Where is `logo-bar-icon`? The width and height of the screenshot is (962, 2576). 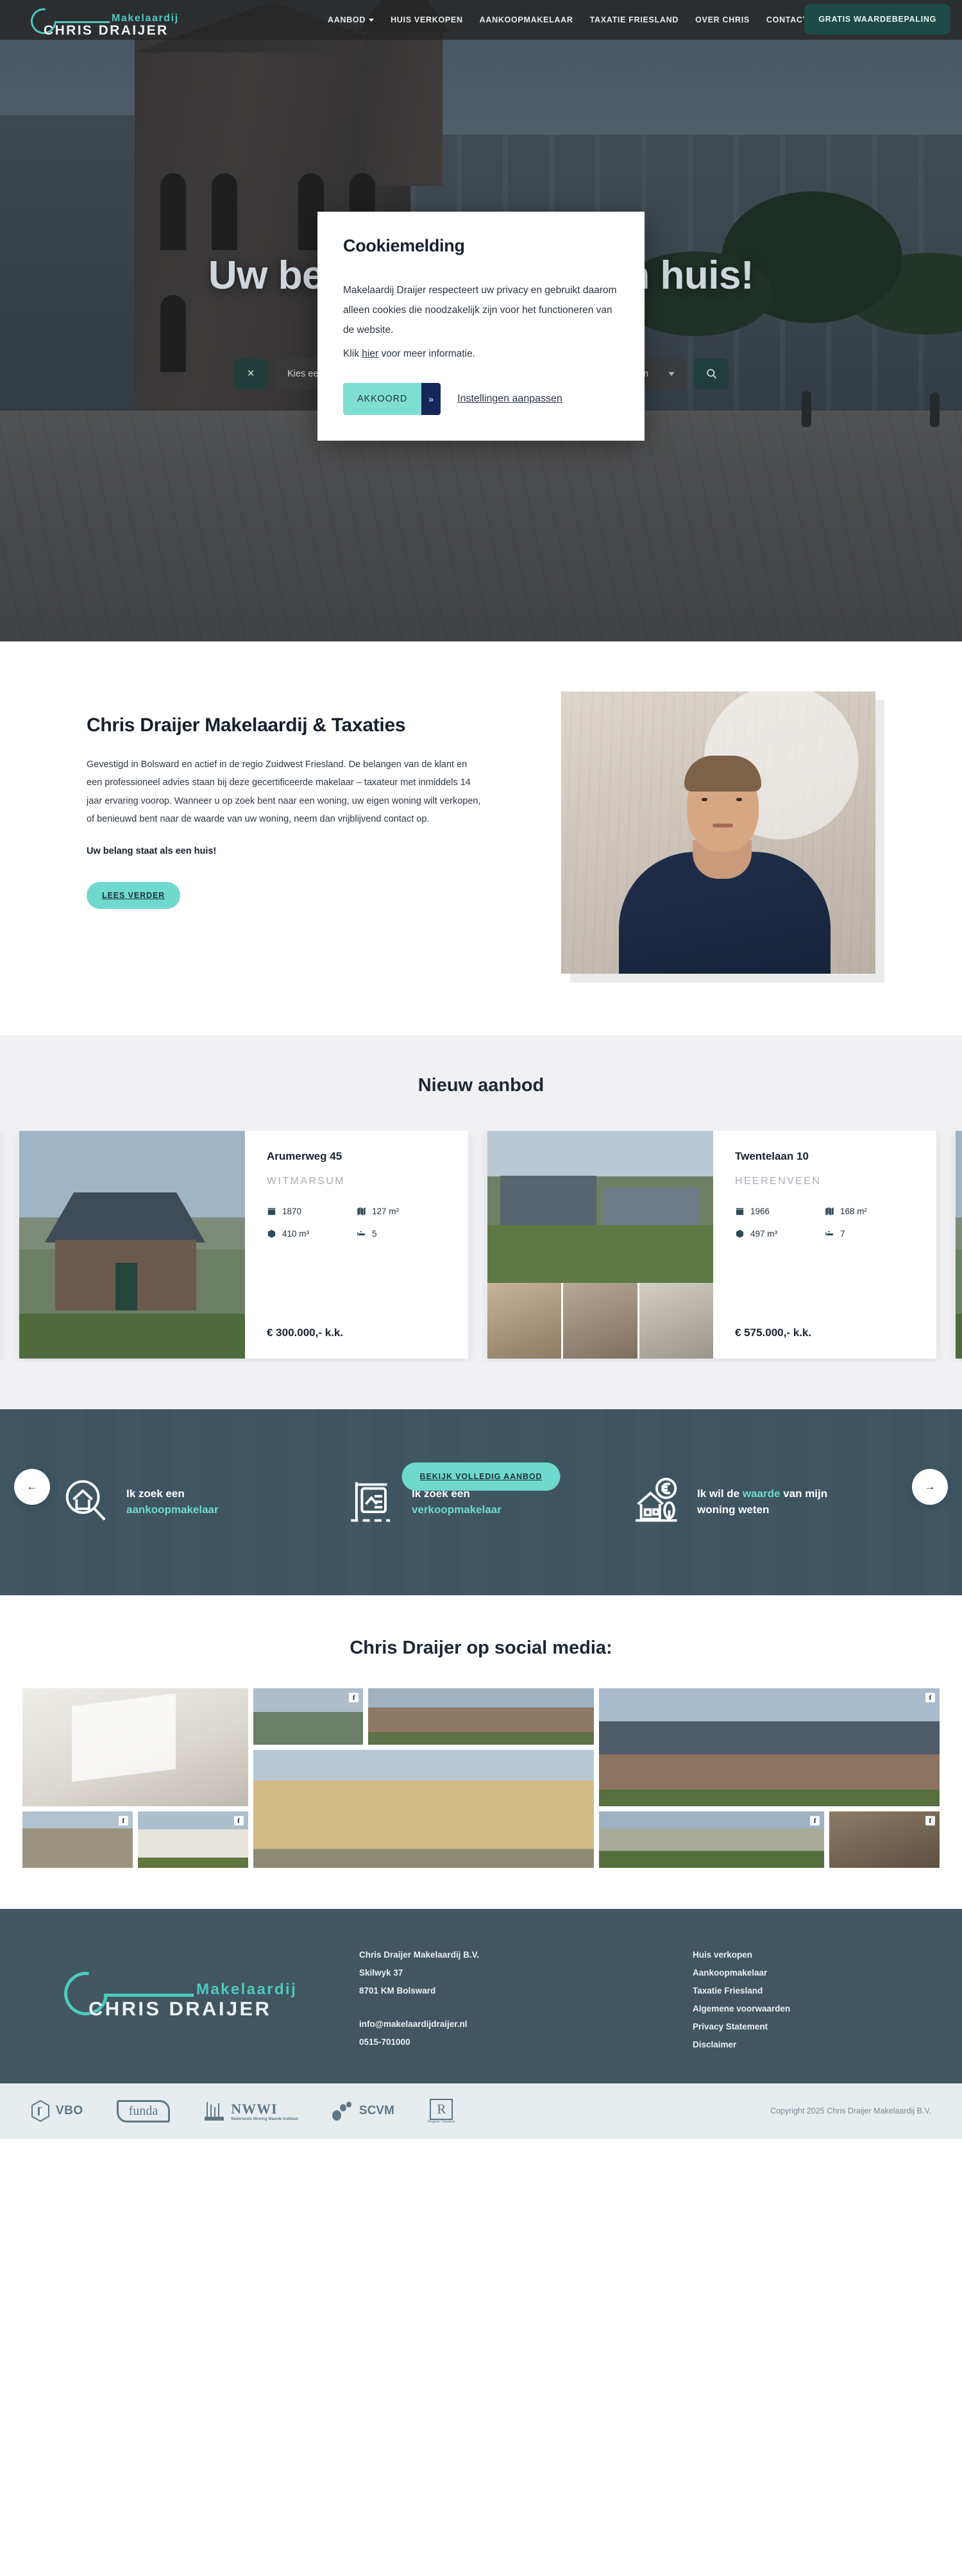
logo-bar-icon is located at coordinates (149, 1995).